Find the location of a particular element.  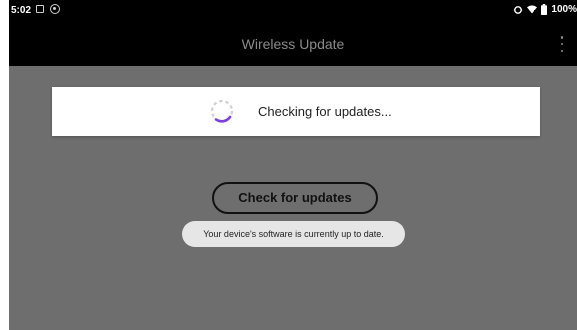

app-bar: Wireless Update is located at coordinates (293, 44).